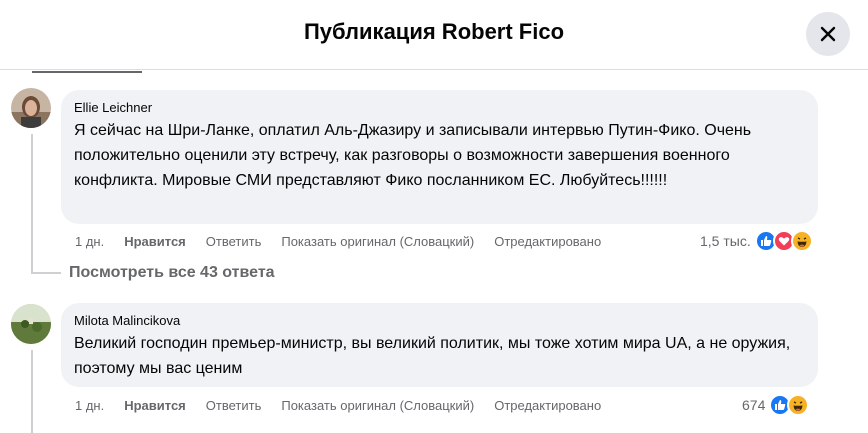 Image resolution: width=868 pixels, height=433 pixels. Describe the element at coordinates (87, 72) in the screenshot. I see `scrolled-content-edge` at that location.